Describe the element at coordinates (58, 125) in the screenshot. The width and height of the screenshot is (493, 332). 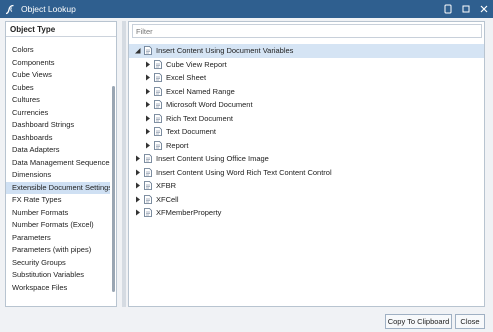
I see `object-type-item: Dashboard Strings` at that location.